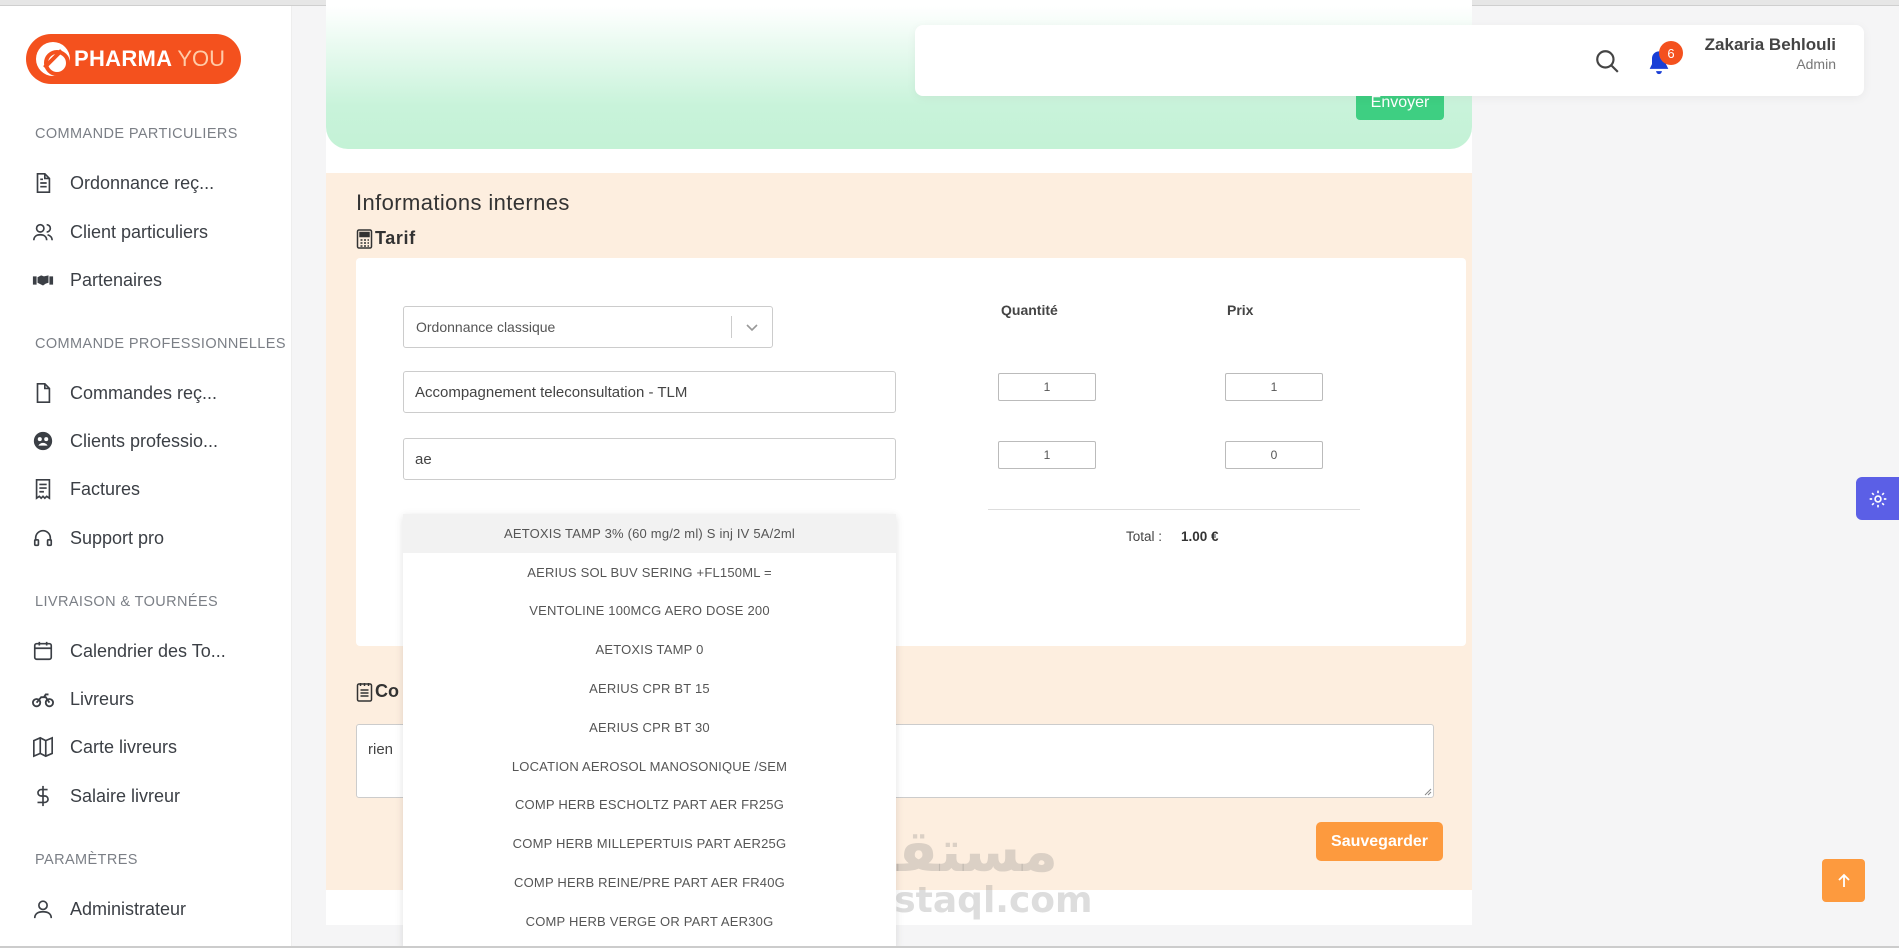 Image resolution: width=1899 pixels, height=948 pixels. I want to click on calculator-icon, so click(364, 238).